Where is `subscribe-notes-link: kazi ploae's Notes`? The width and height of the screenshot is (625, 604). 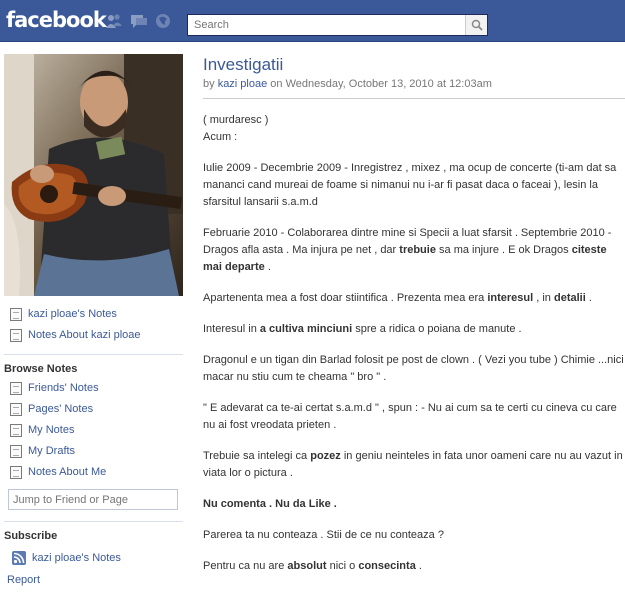 subscribe-notes-link: kazi ploae's Notes is located at coordinates (66, 558).